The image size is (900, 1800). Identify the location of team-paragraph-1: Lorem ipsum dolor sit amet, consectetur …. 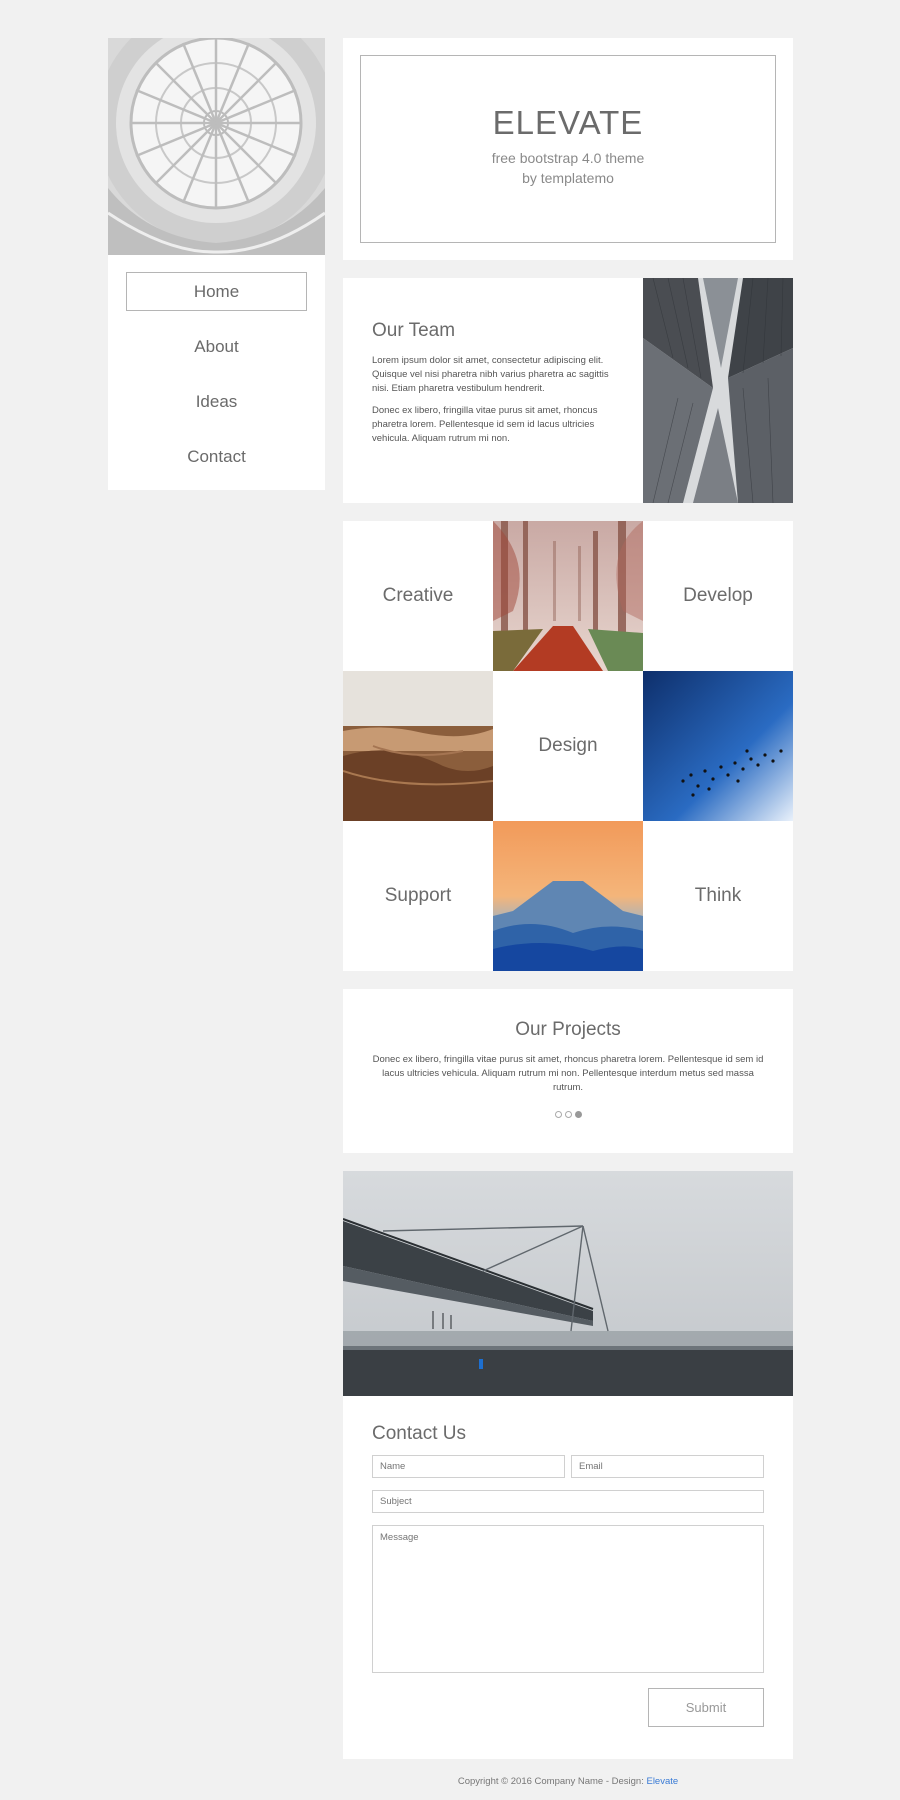
(490, 374).